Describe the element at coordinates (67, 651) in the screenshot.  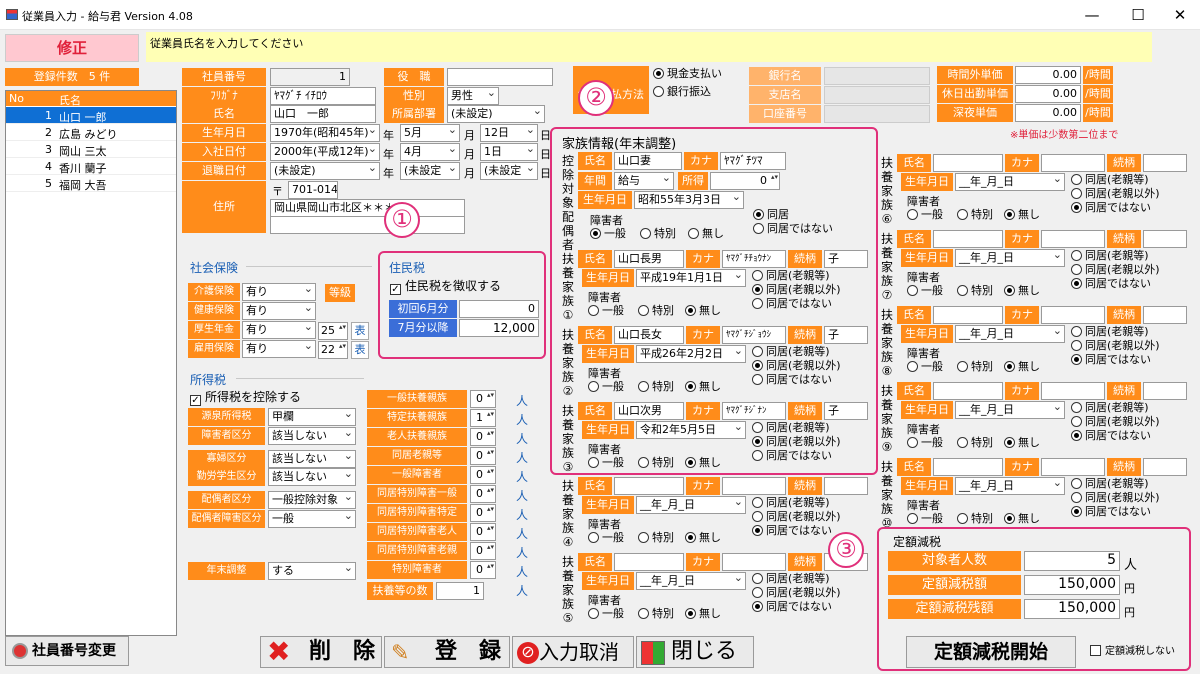
I see `change-id-button: 社員番号変更` at that location.